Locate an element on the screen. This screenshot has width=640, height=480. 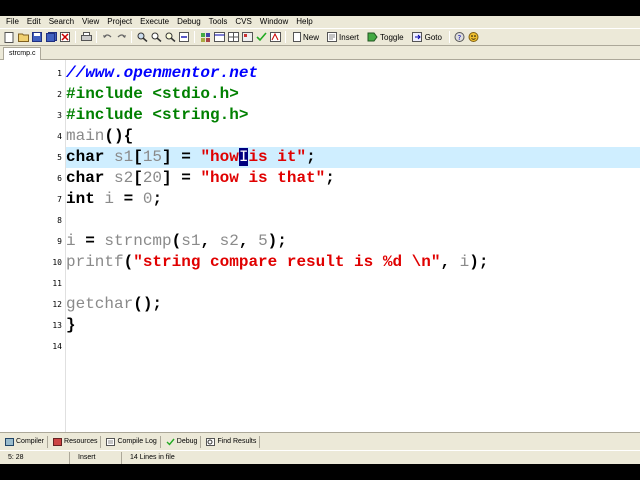
debug-check-icon is located at coordinates (170, 442).